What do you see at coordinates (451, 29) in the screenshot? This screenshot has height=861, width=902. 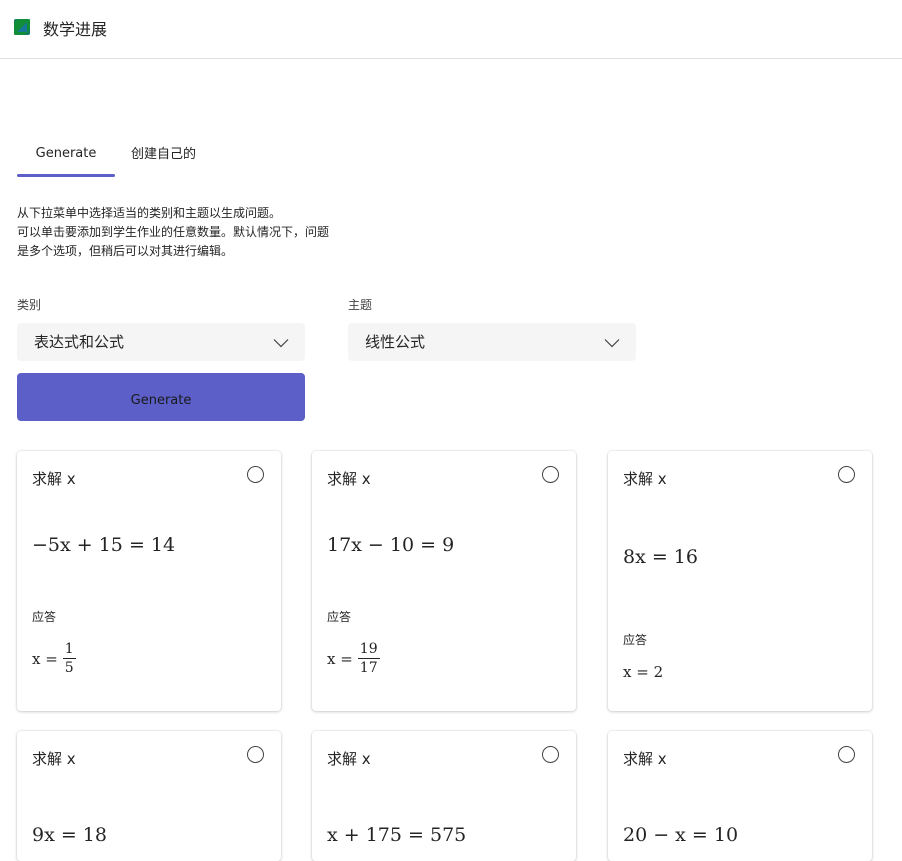 I see `app-header: 数学进展` at bounding box center [451, 29].